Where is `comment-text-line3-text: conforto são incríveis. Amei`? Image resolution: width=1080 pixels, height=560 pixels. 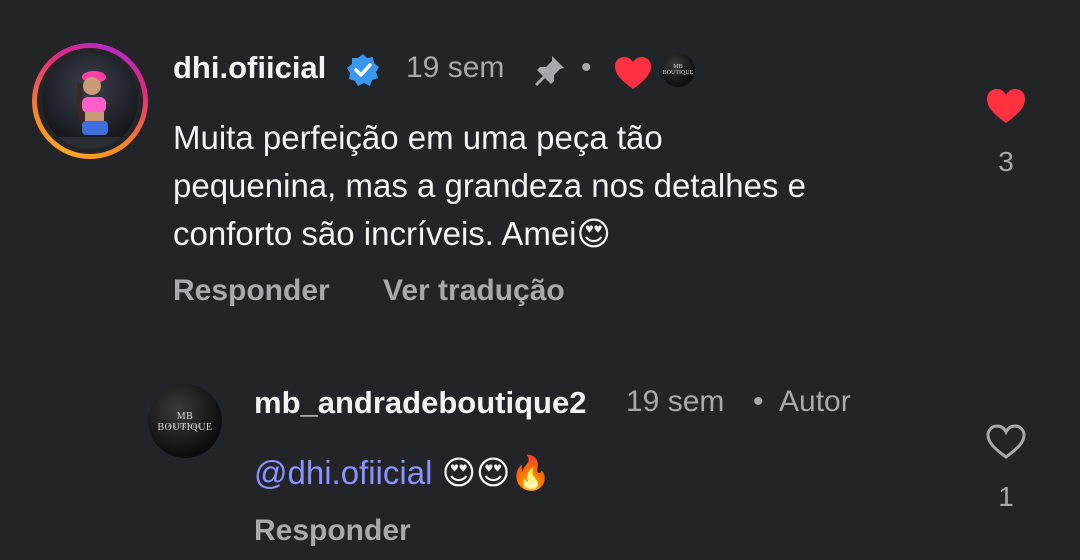
comment-text-line3-text: conforto são incríveis. Amei is located at coordinates (375, 233).